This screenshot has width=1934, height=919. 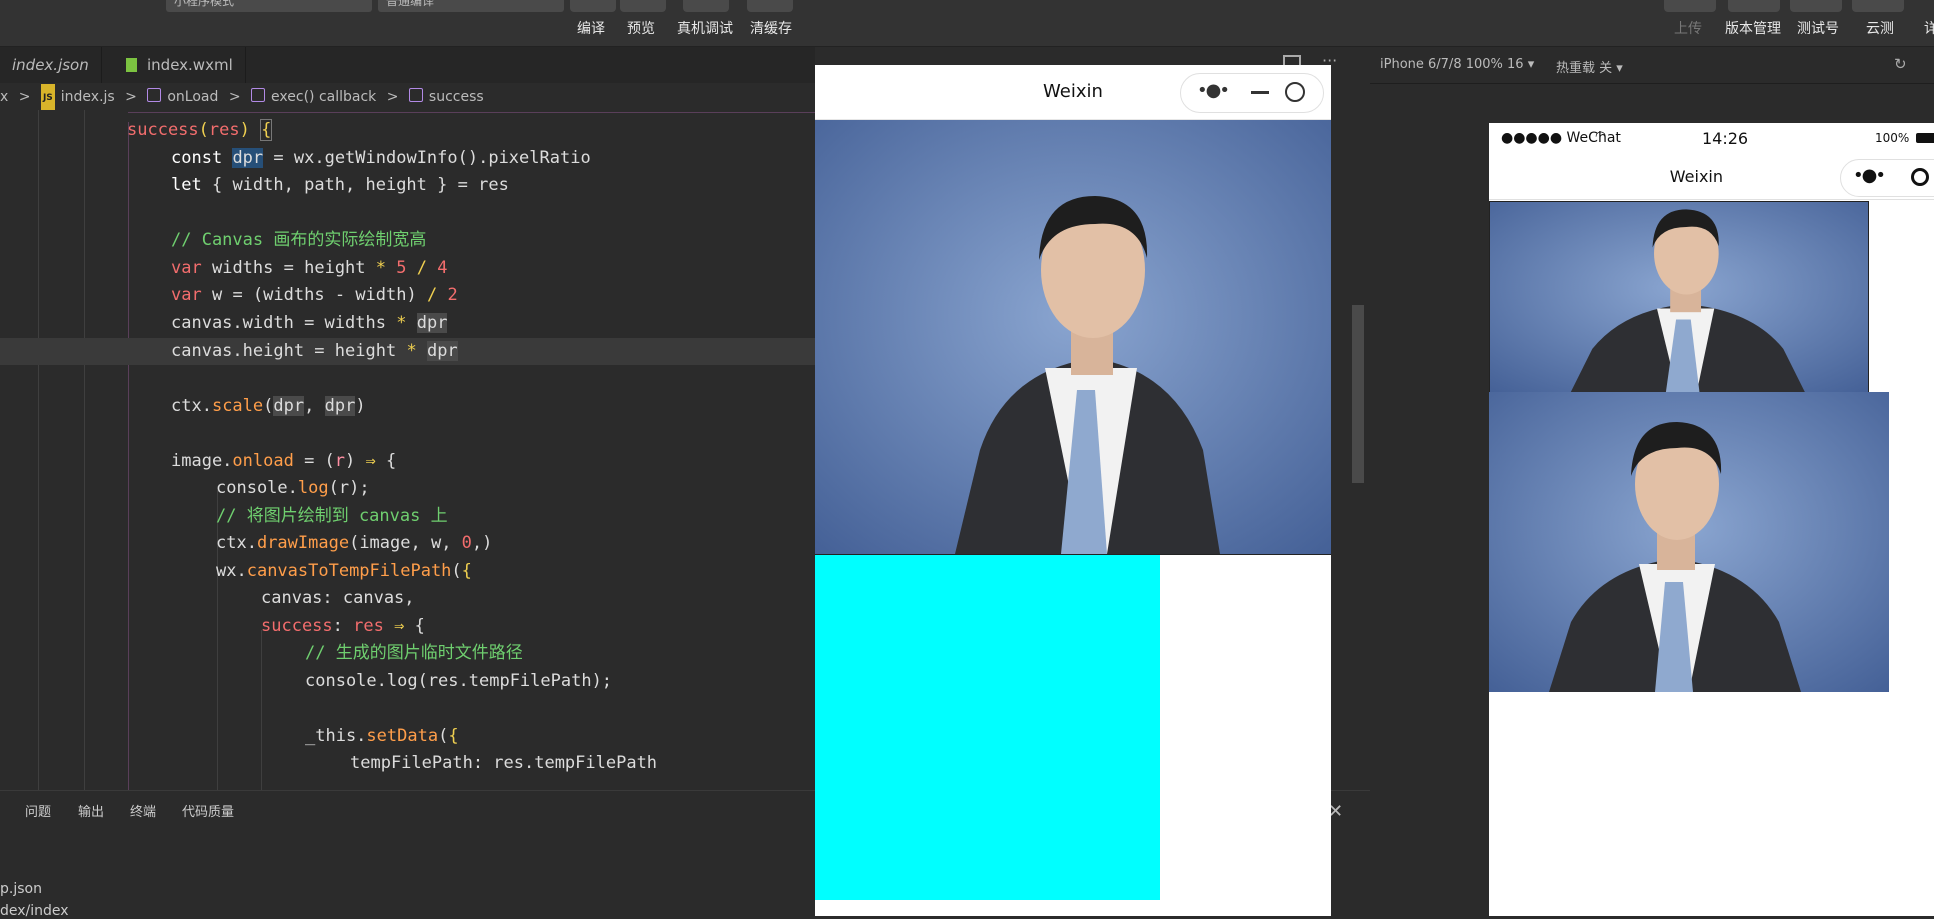 What do you see at coordinates (269, 6) in the screenshot?
I see `mode-select: 小程序模式` at bounding box center [269, 6].